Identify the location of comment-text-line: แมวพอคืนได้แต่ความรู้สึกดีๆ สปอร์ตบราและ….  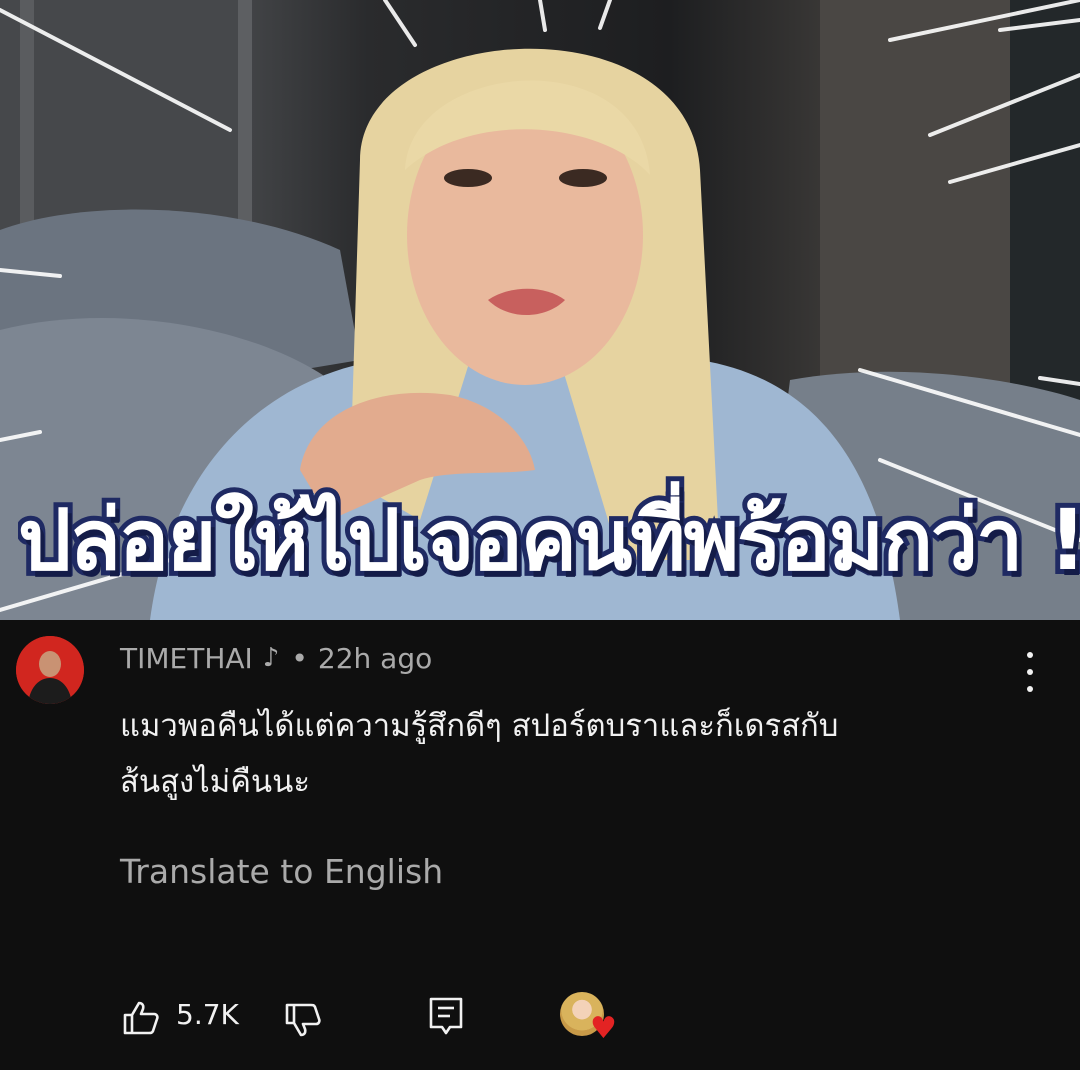
(479, 726).